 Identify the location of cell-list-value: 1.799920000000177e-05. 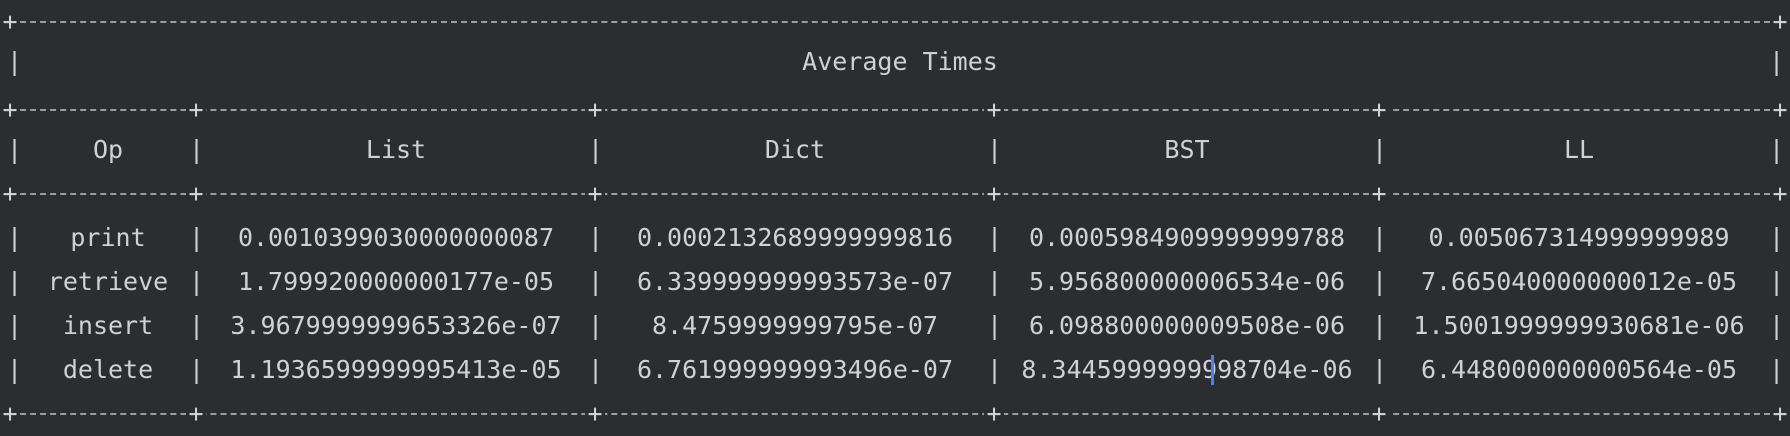
(396, 281).